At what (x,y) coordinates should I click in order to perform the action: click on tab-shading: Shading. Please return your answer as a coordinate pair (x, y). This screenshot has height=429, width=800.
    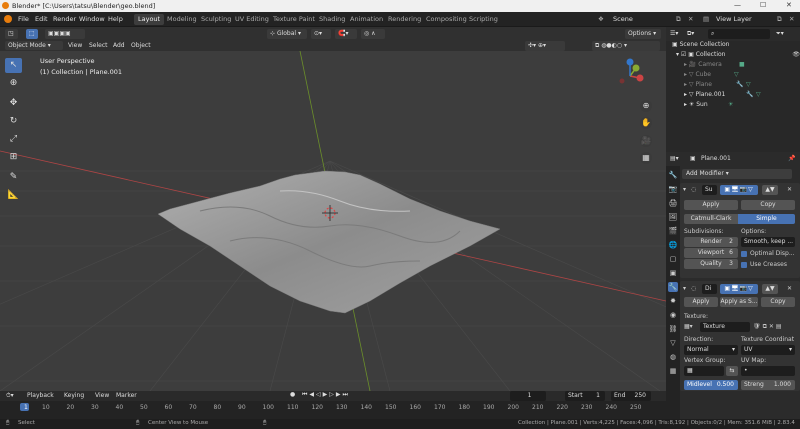
    Looking at the image, I should click on (332, 19).